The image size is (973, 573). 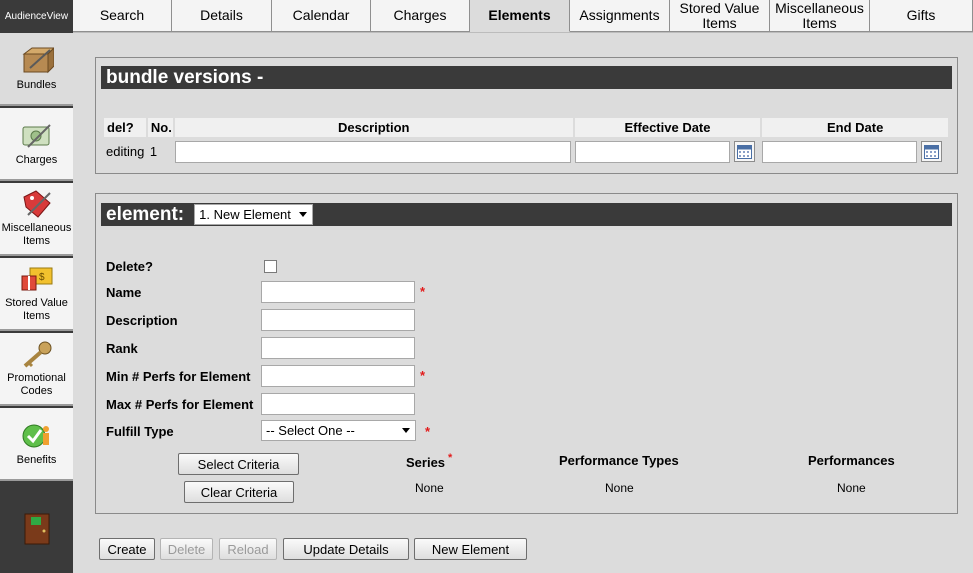 What do you see at coordinates (36, 369) in the screenshot?
I see `sidebar-item-promotional-codes: Promotional Codes` at bounding box center [36, 369].